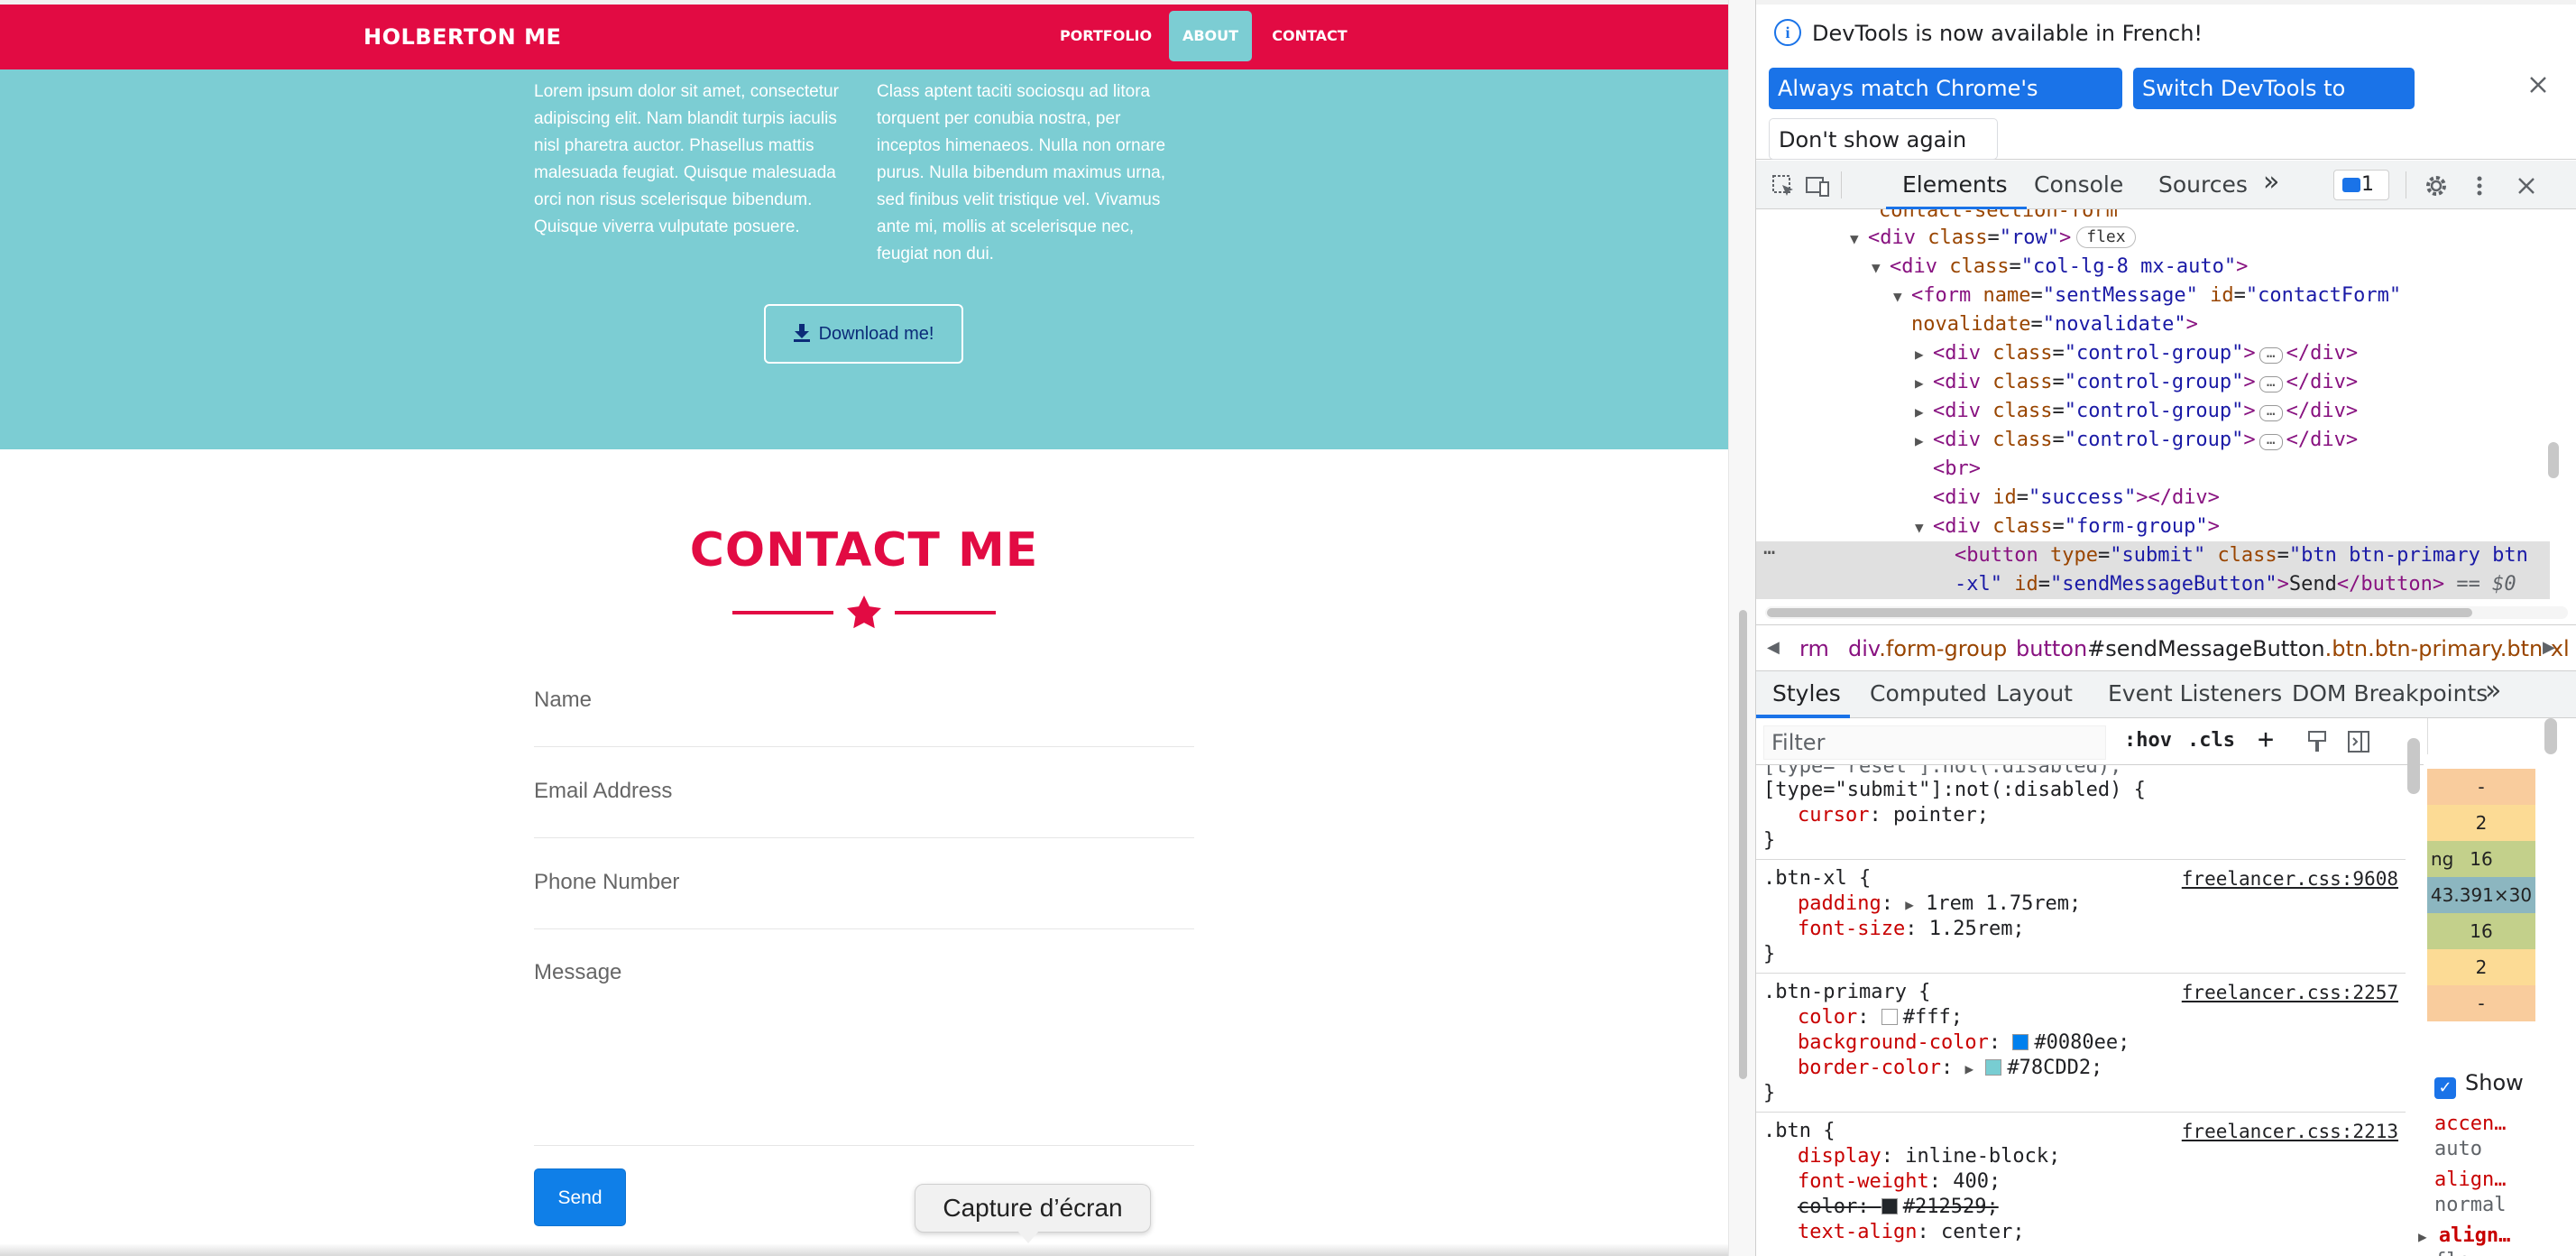  Describe the element at coordinates (2549, 647) in the screenshot. I see `breadcrumb-right-arrow-icon: ▶` at that location.